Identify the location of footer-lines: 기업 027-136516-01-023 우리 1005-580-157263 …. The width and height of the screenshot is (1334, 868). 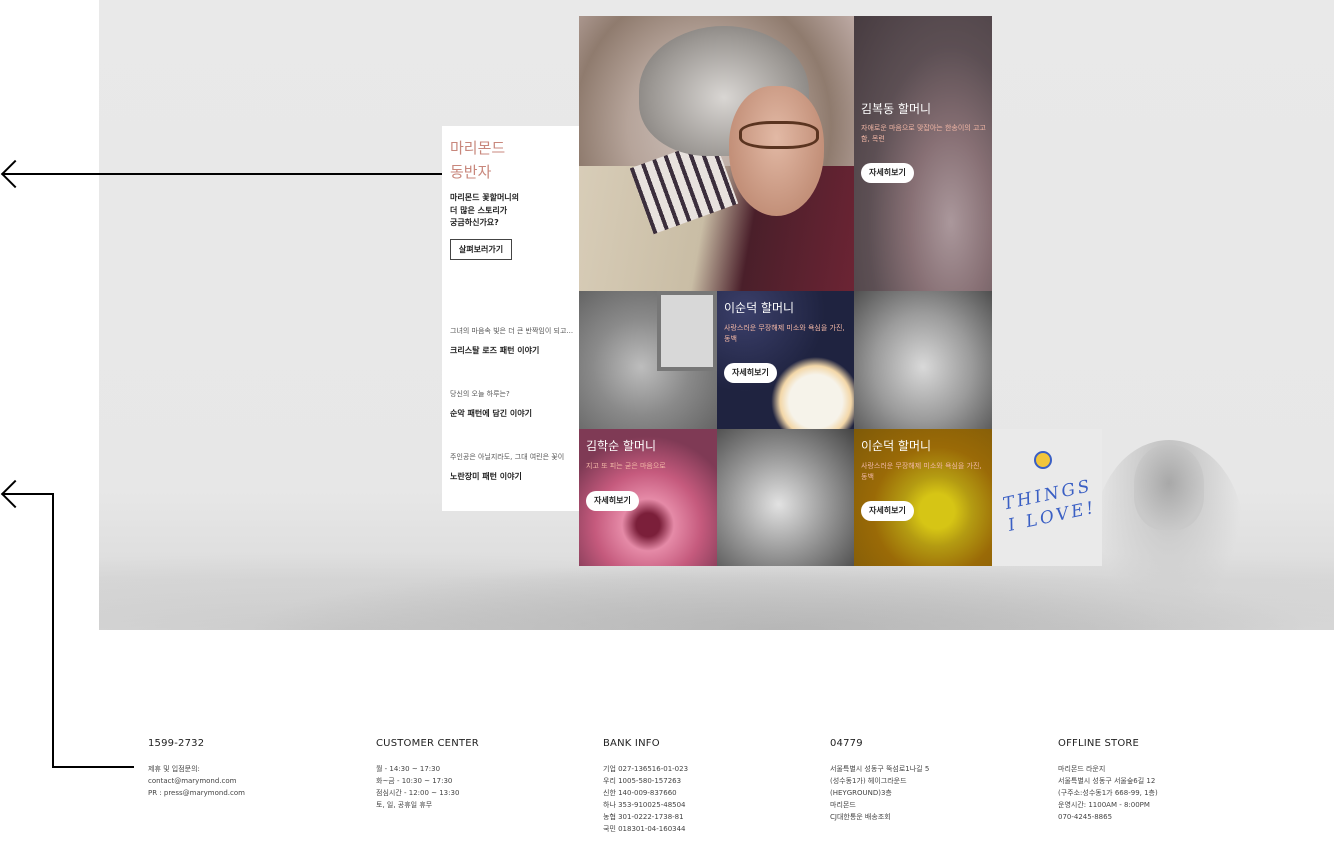
(703, 799).